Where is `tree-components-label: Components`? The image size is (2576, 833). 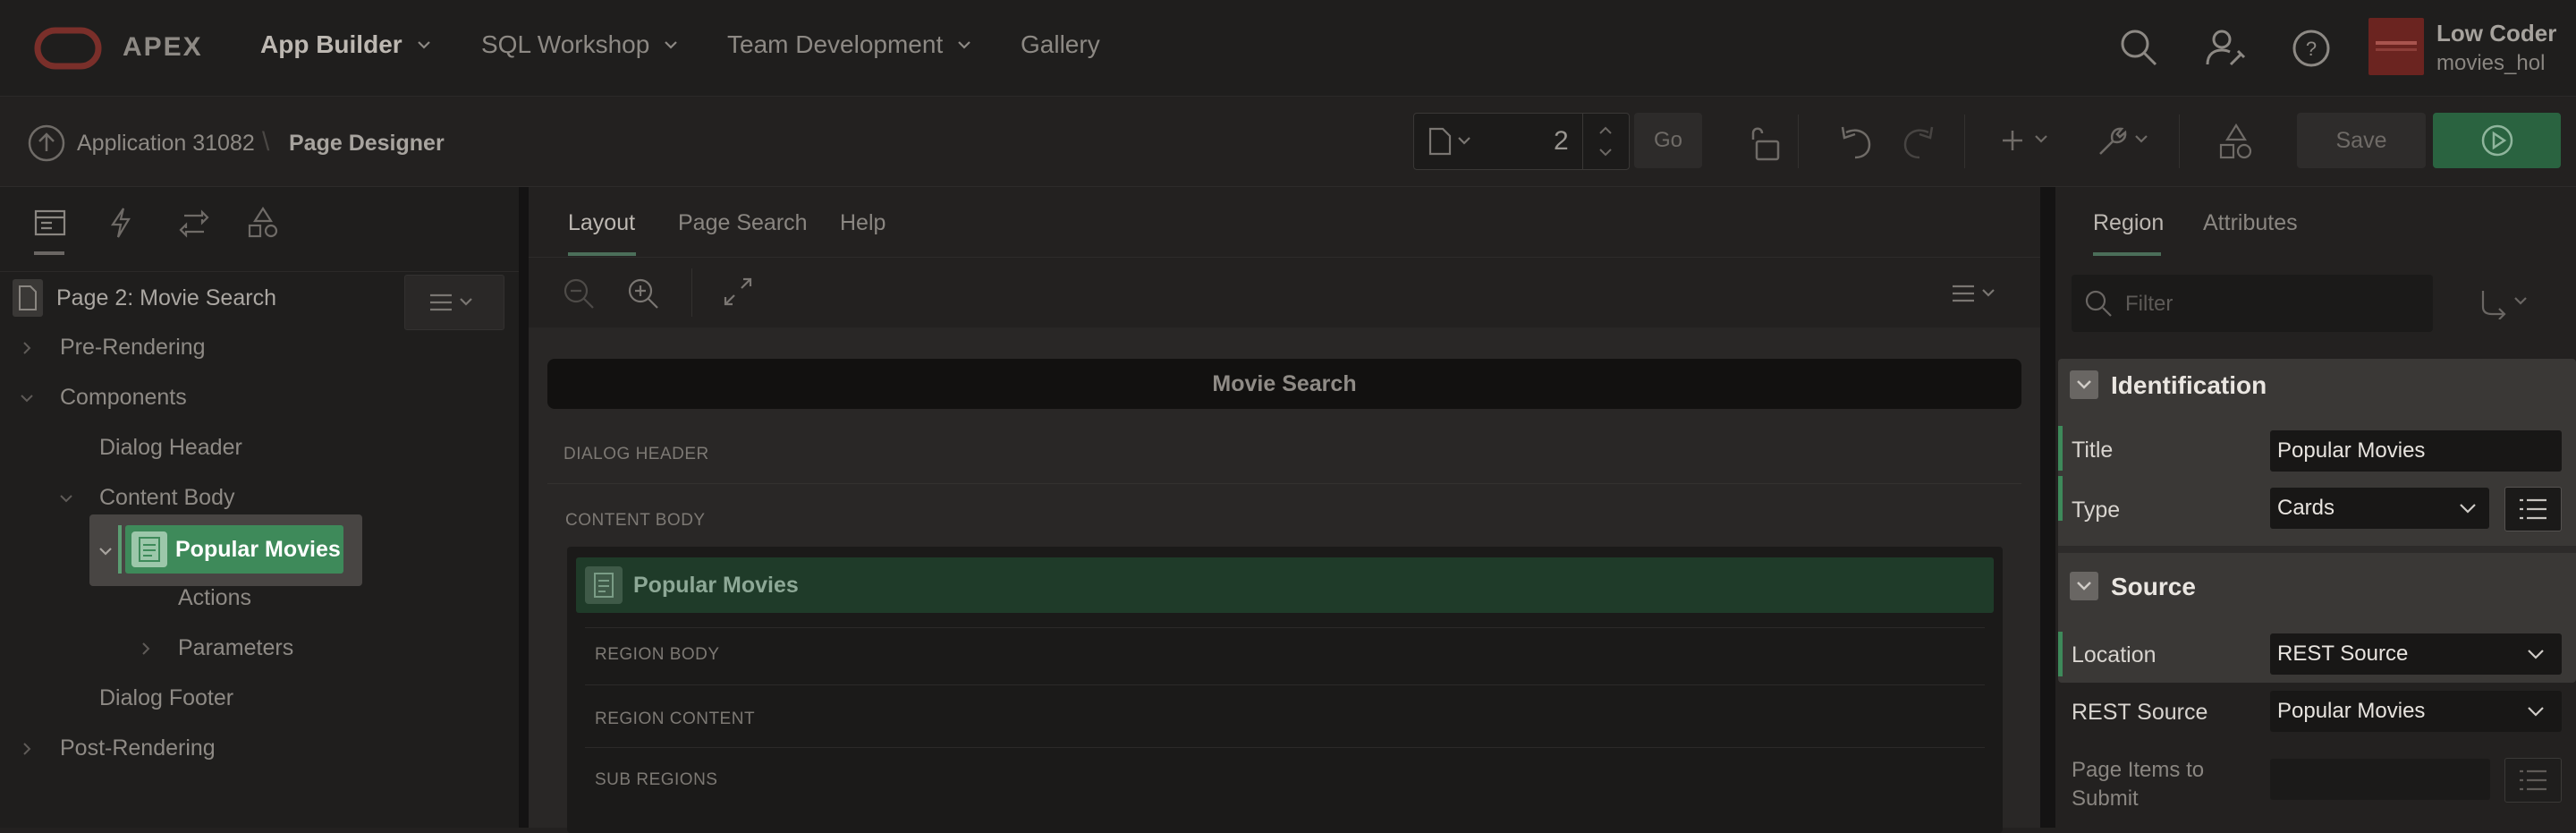
tree-components-label: Components is located at coordinates (123, 397).